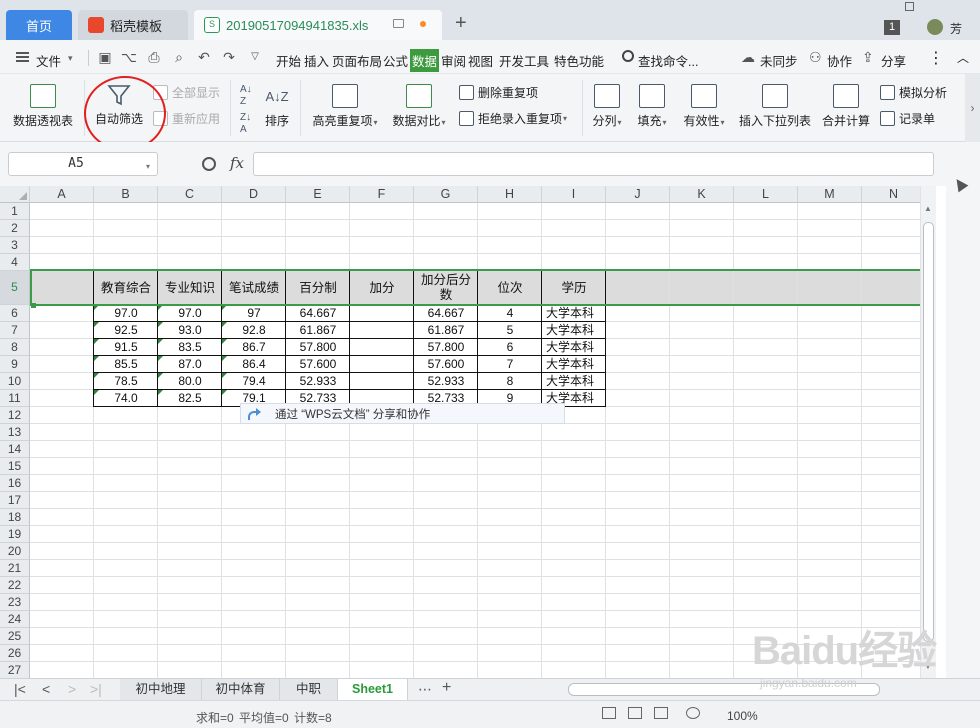  What do you see at coordinates (574, 194) in the screenshot?
I see `column-header: I` at bounding box center [574, 194].